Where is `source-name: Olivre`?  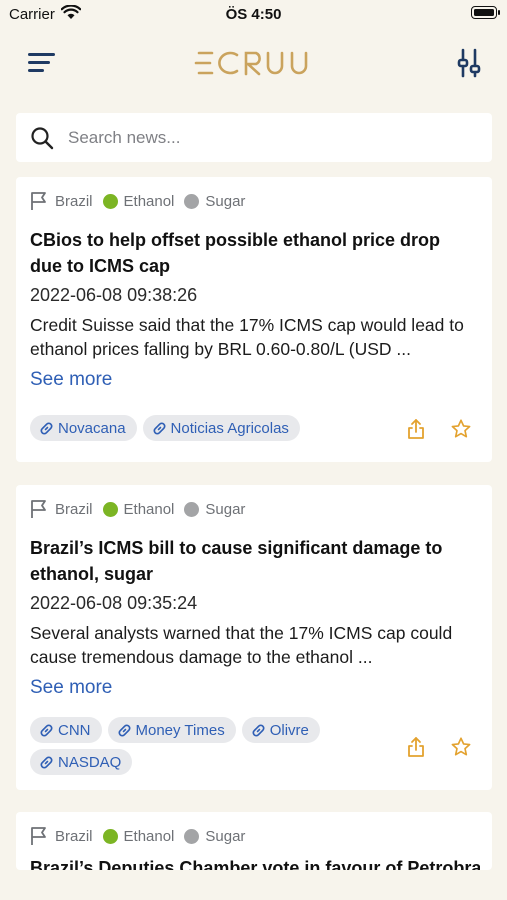 source-name: Olivre is located at coordinates (289, 730).